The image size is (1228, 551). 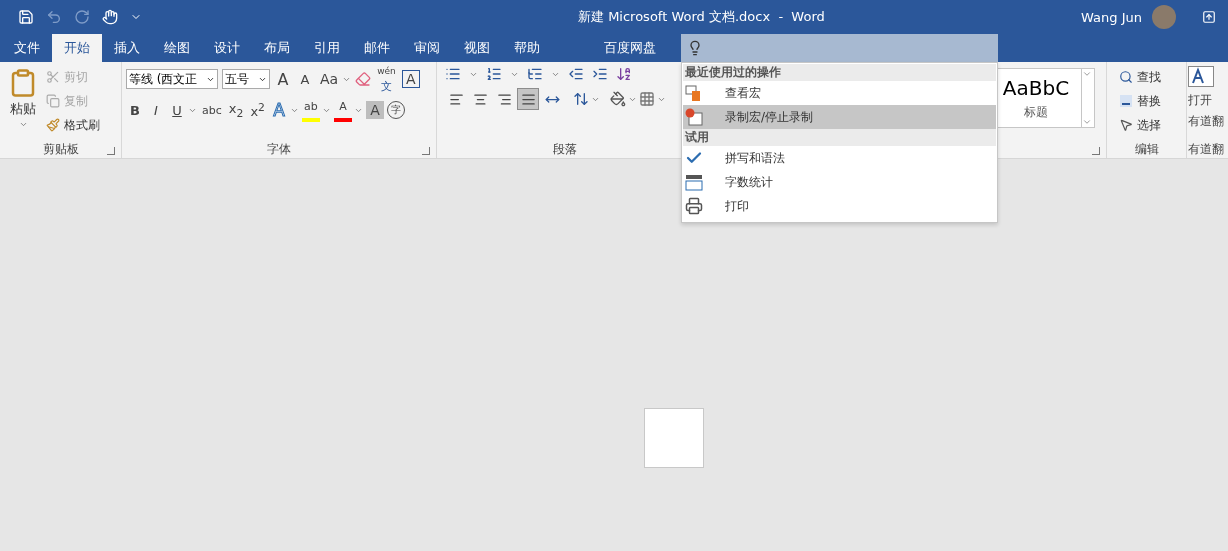 I want to click on menu-item: 拼写和语法, so click(x=839, y=158).